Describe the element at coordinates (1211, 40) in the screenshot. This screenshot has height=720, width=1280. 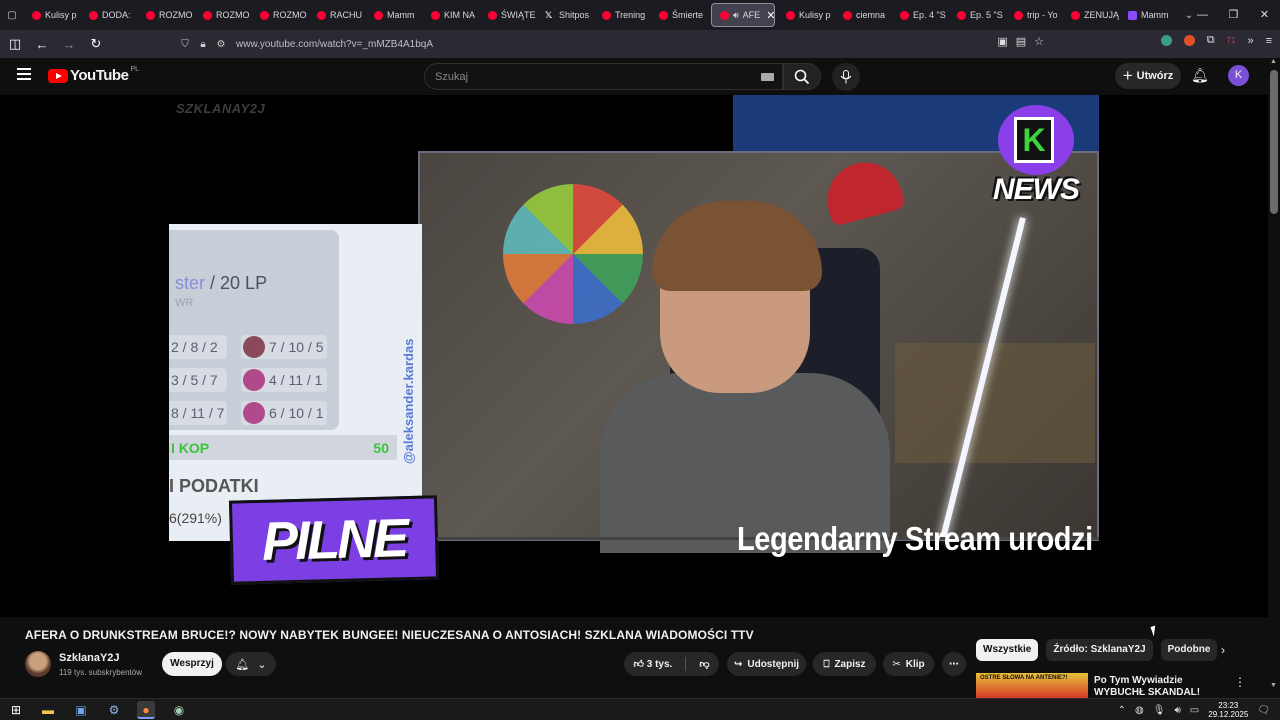
I see `extensions-puzzle-icon: ⧉` at that location.